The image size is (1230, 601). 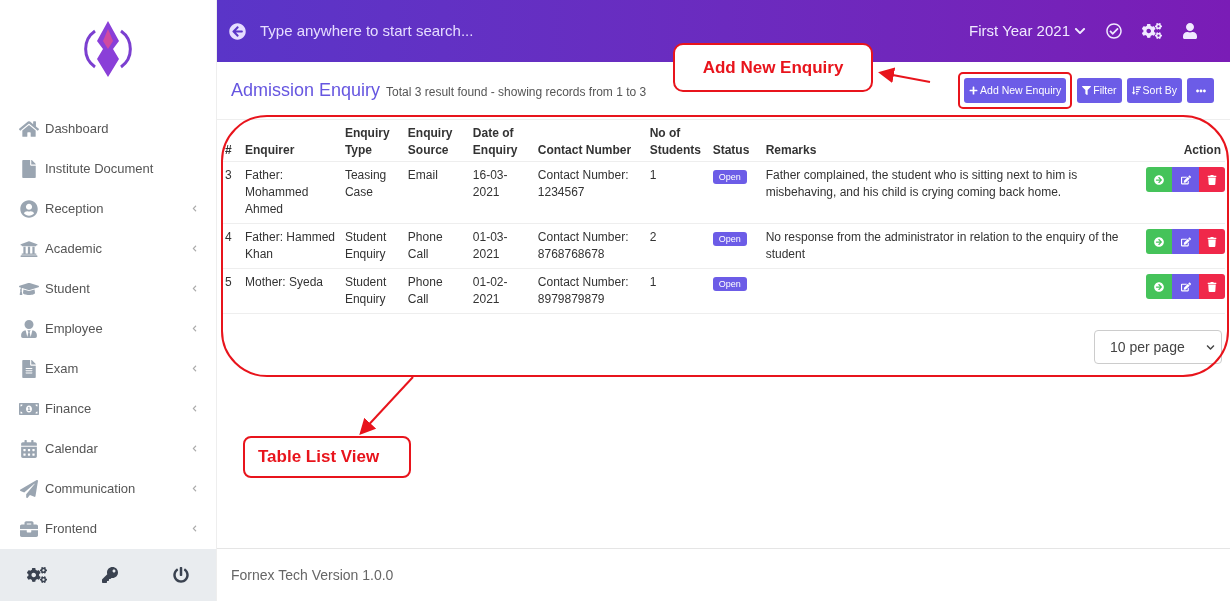 I want to click on version-text: Fornex Tech Version 1.0.0, so click(x=312, y=575).